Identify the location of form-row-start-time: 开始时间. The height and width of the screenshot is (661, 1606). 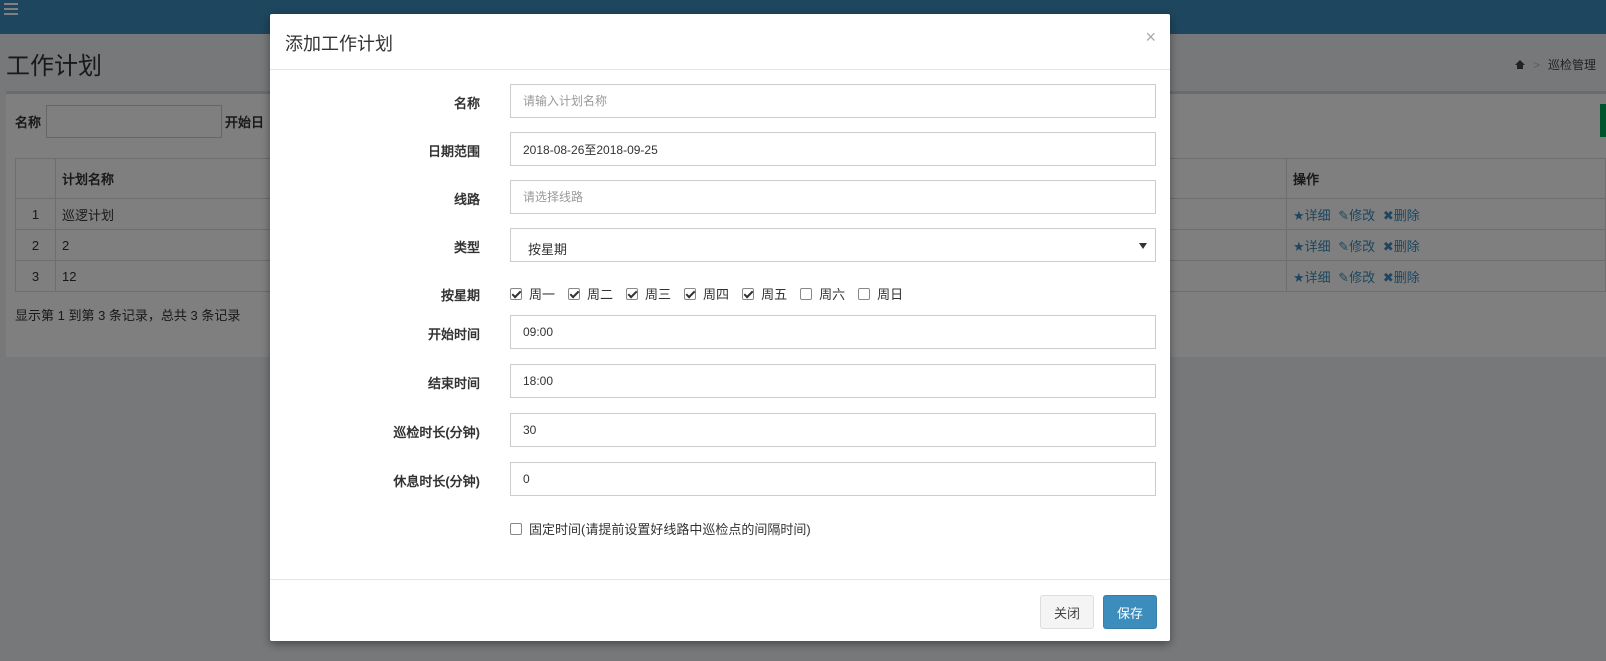
(720, 332).